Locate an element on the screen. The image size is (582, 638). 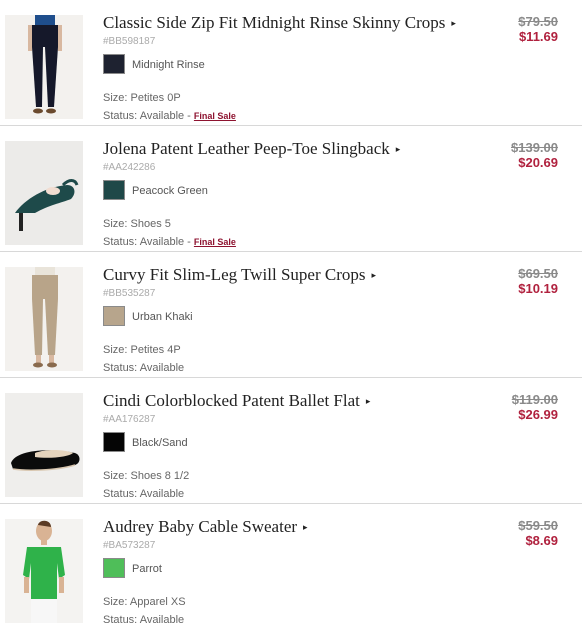
original-price: $119.00 is located at coordinates (534, 399).